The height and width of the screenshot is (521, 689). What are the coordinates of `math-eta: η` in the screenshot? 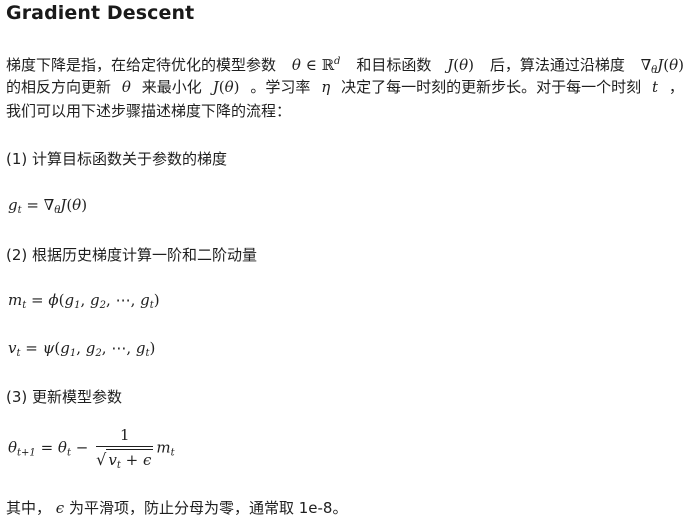 It's located at (326, 86).